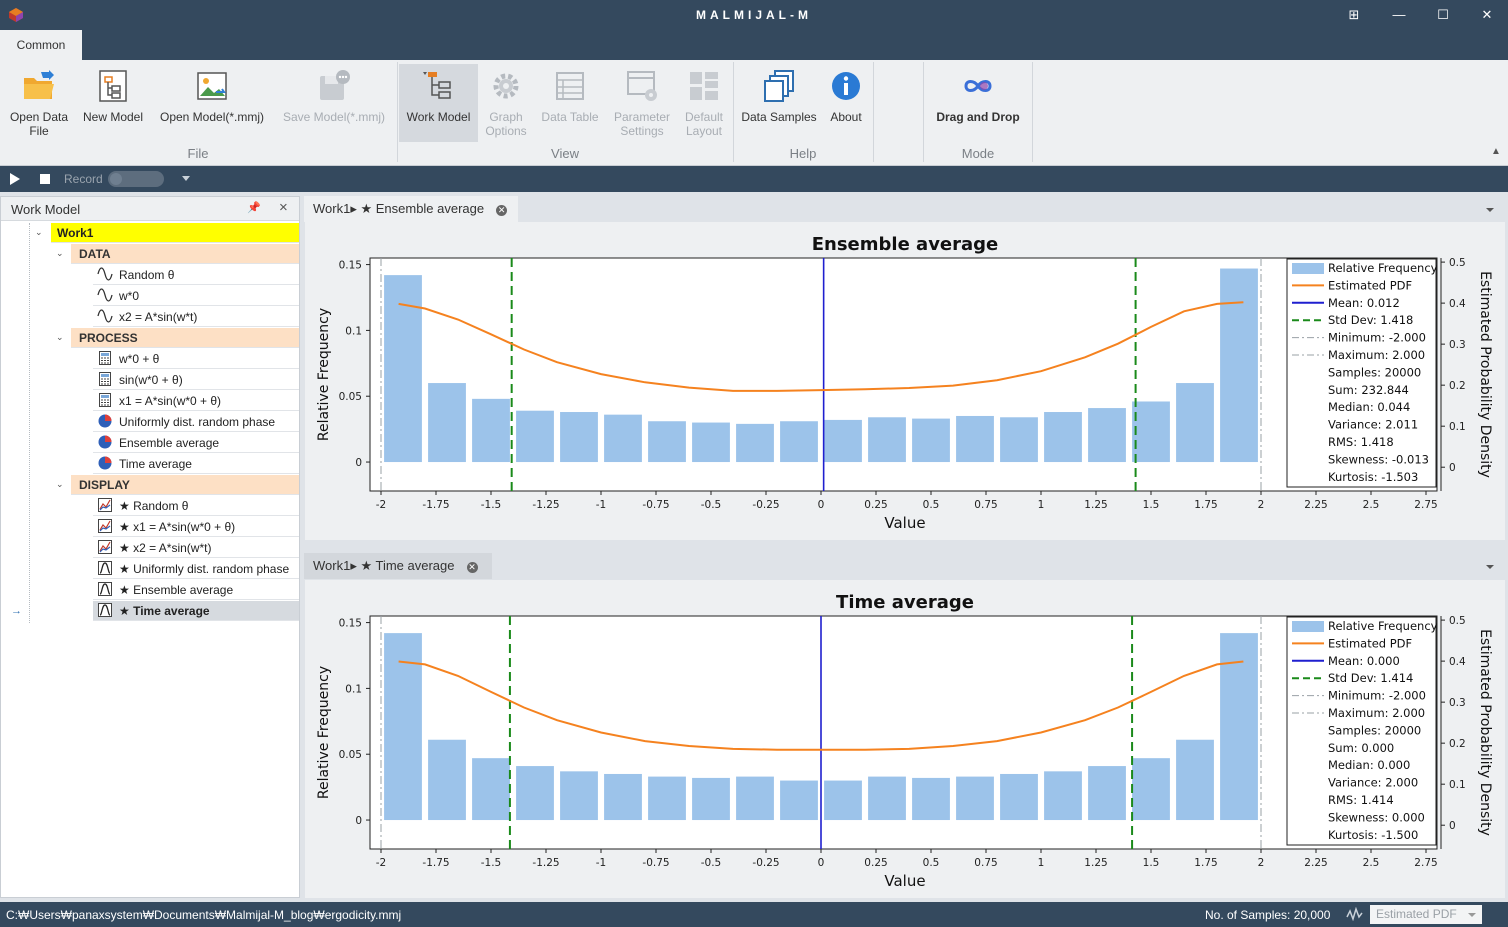 The image size is (1508, 927). I want to click on x-tick-label: 0.75, so click(985, 863).